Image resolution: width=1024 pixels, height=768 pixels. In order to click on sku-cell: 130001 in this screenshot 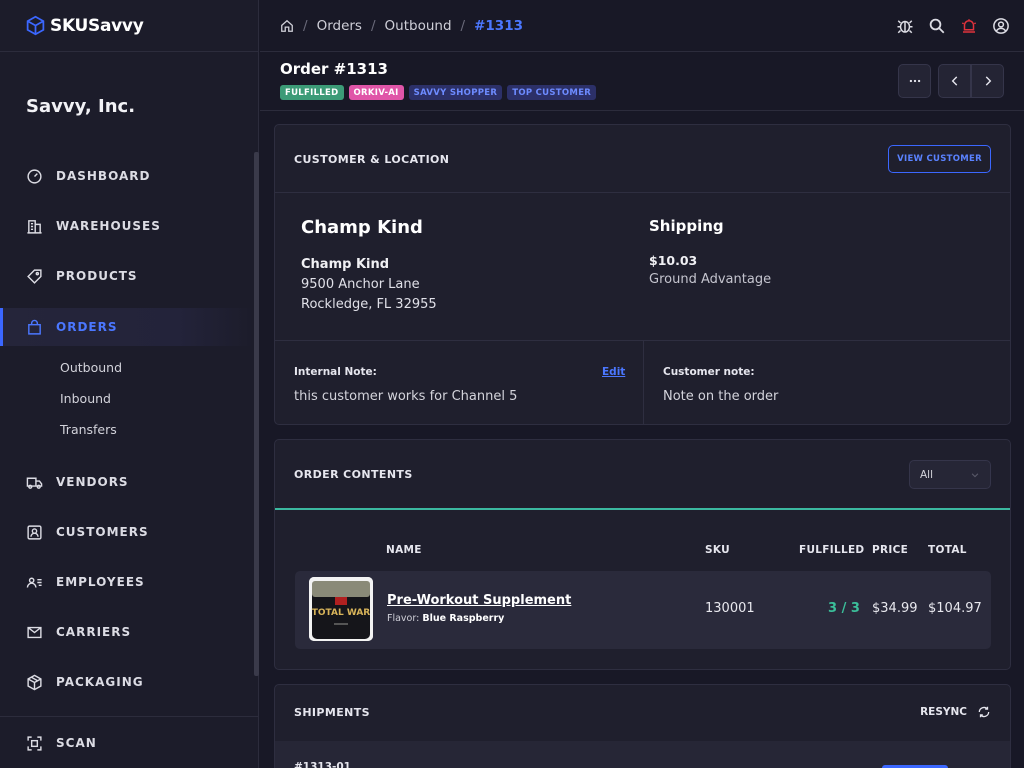, I will do `click(730, 608)`.